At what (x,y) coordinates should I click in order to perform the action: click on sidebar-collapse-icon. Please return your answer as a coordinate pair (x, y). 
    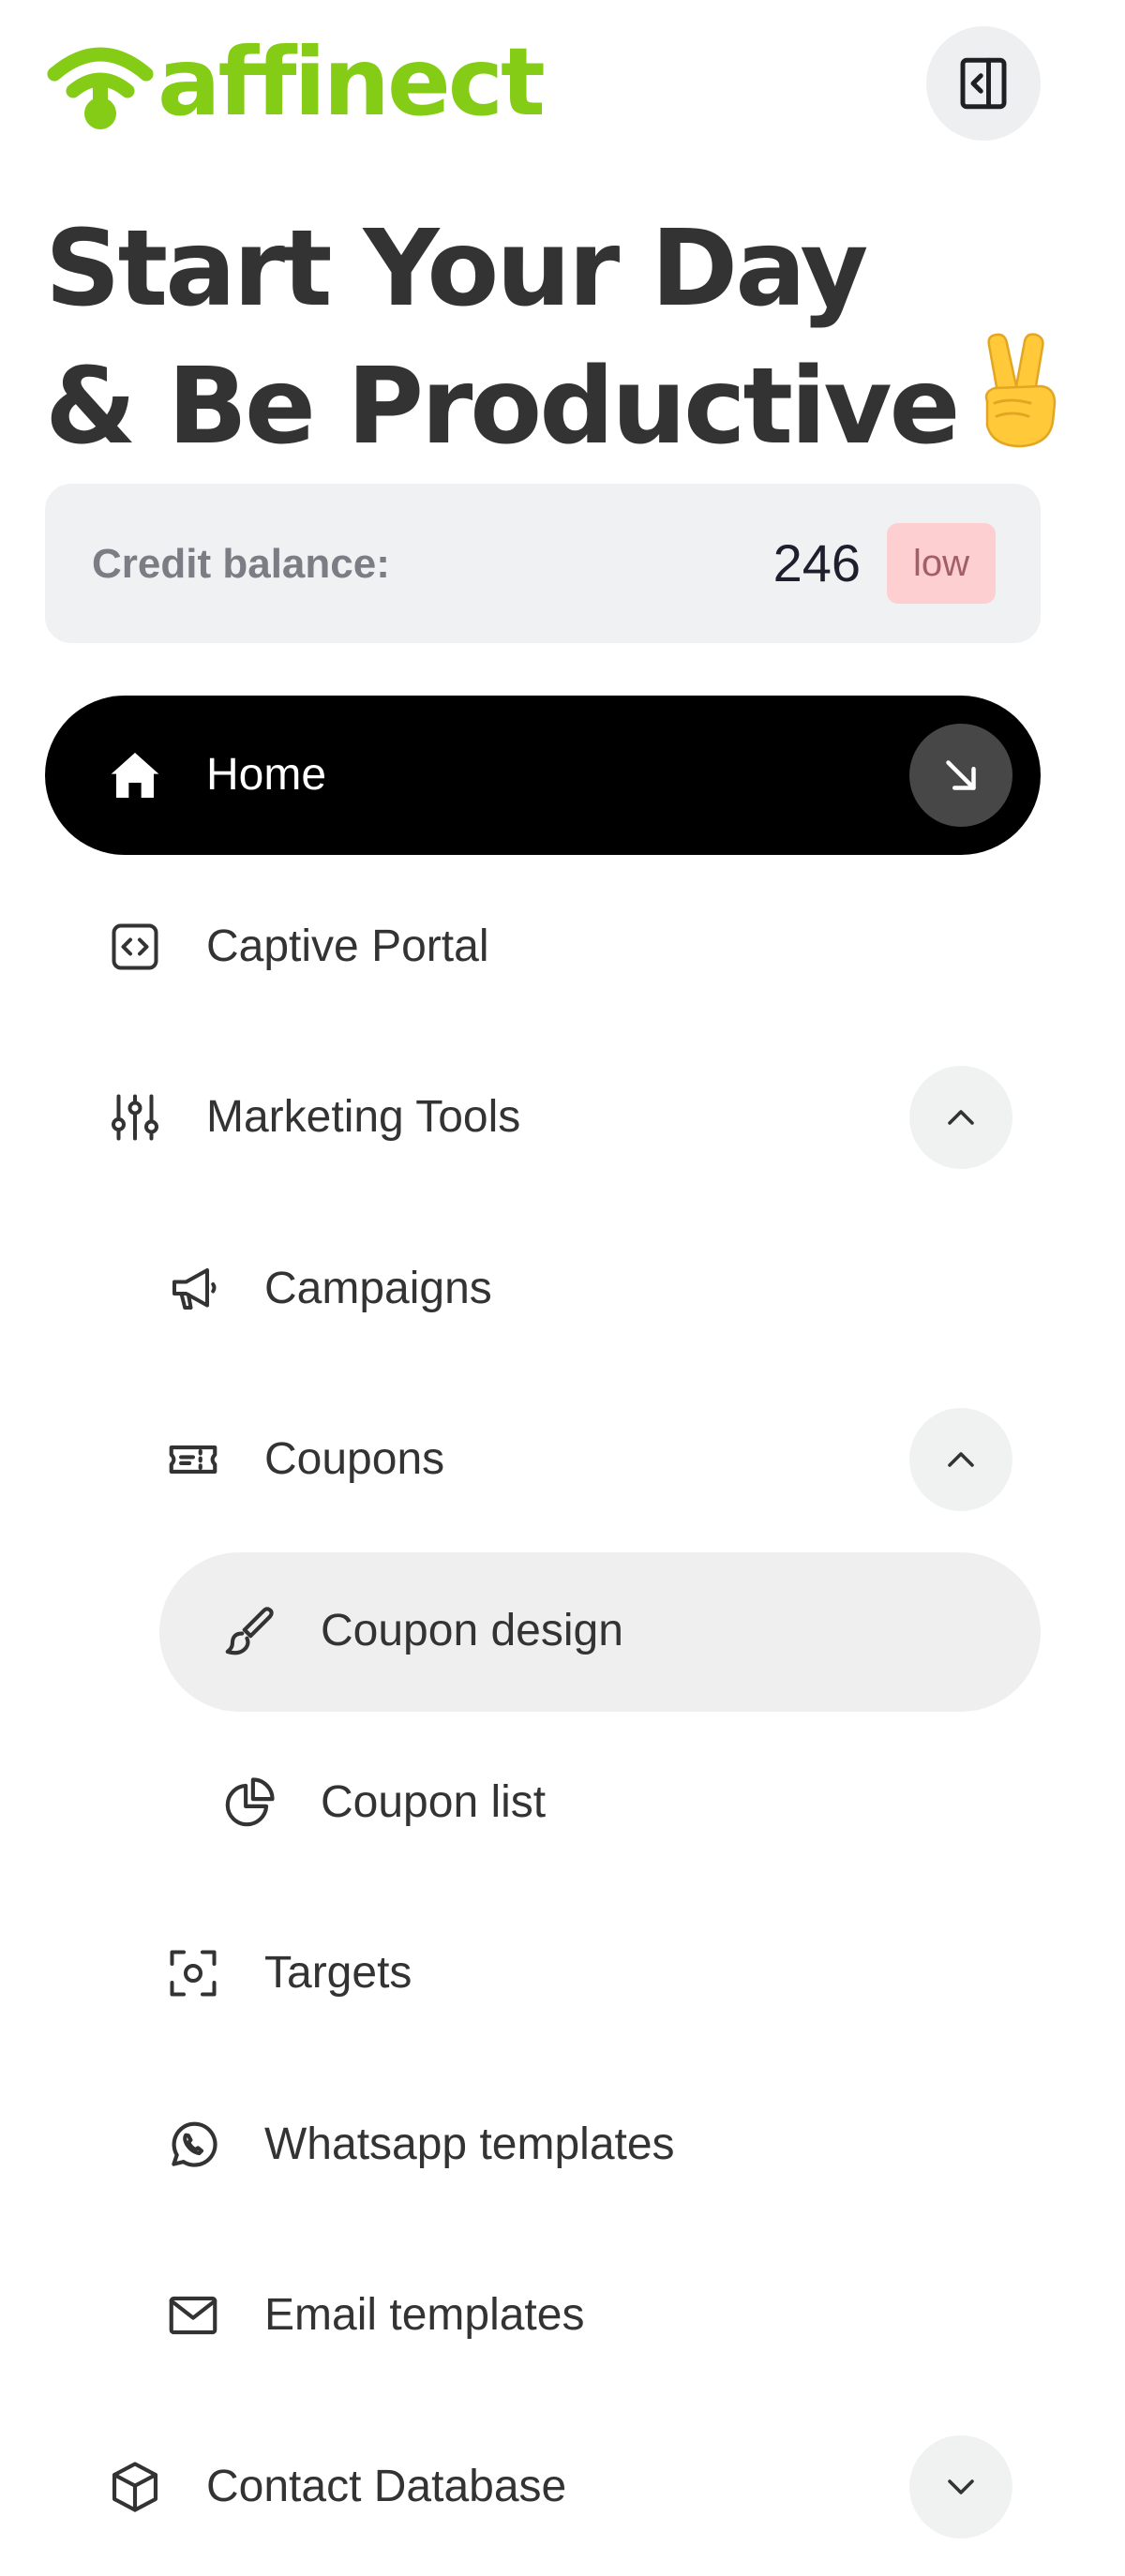
    Looking at the image, I should click on (983, 83).